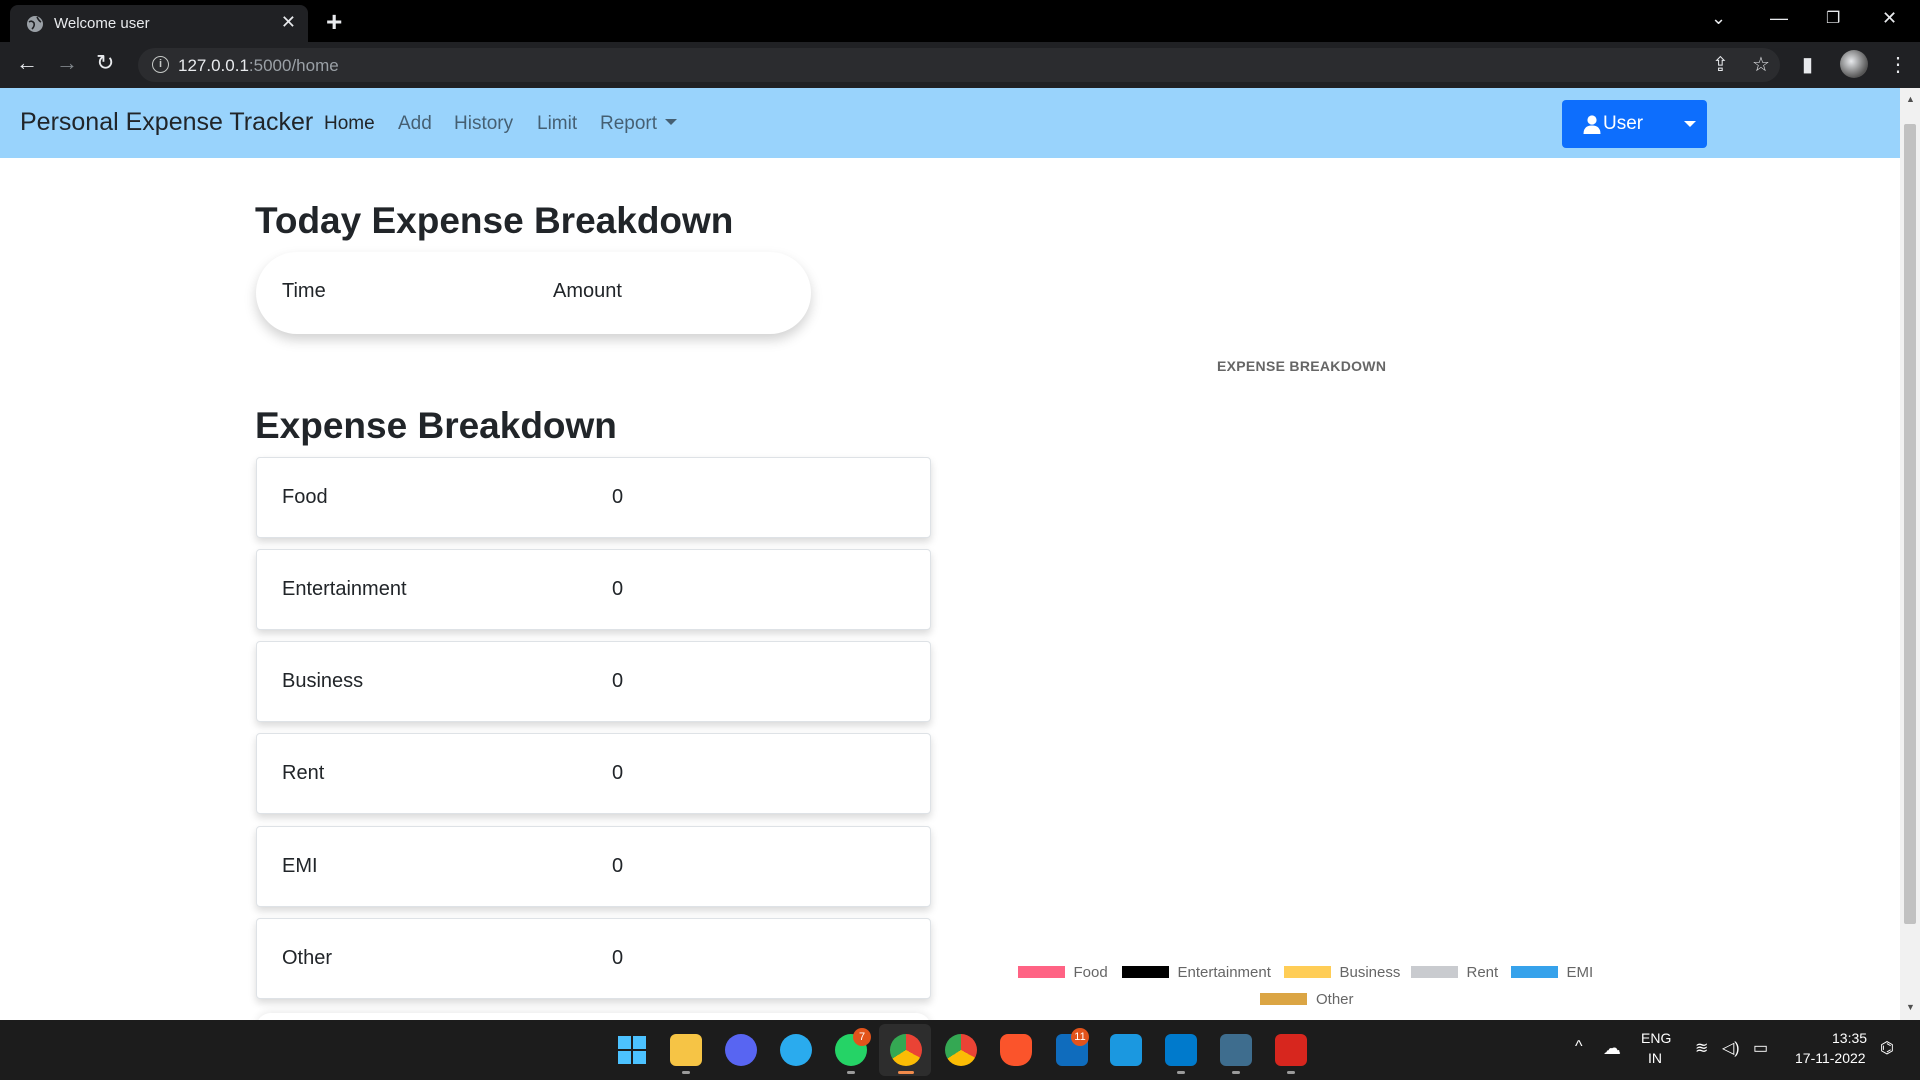  I want to click on reload-icon: ↻, so click(105, 63).